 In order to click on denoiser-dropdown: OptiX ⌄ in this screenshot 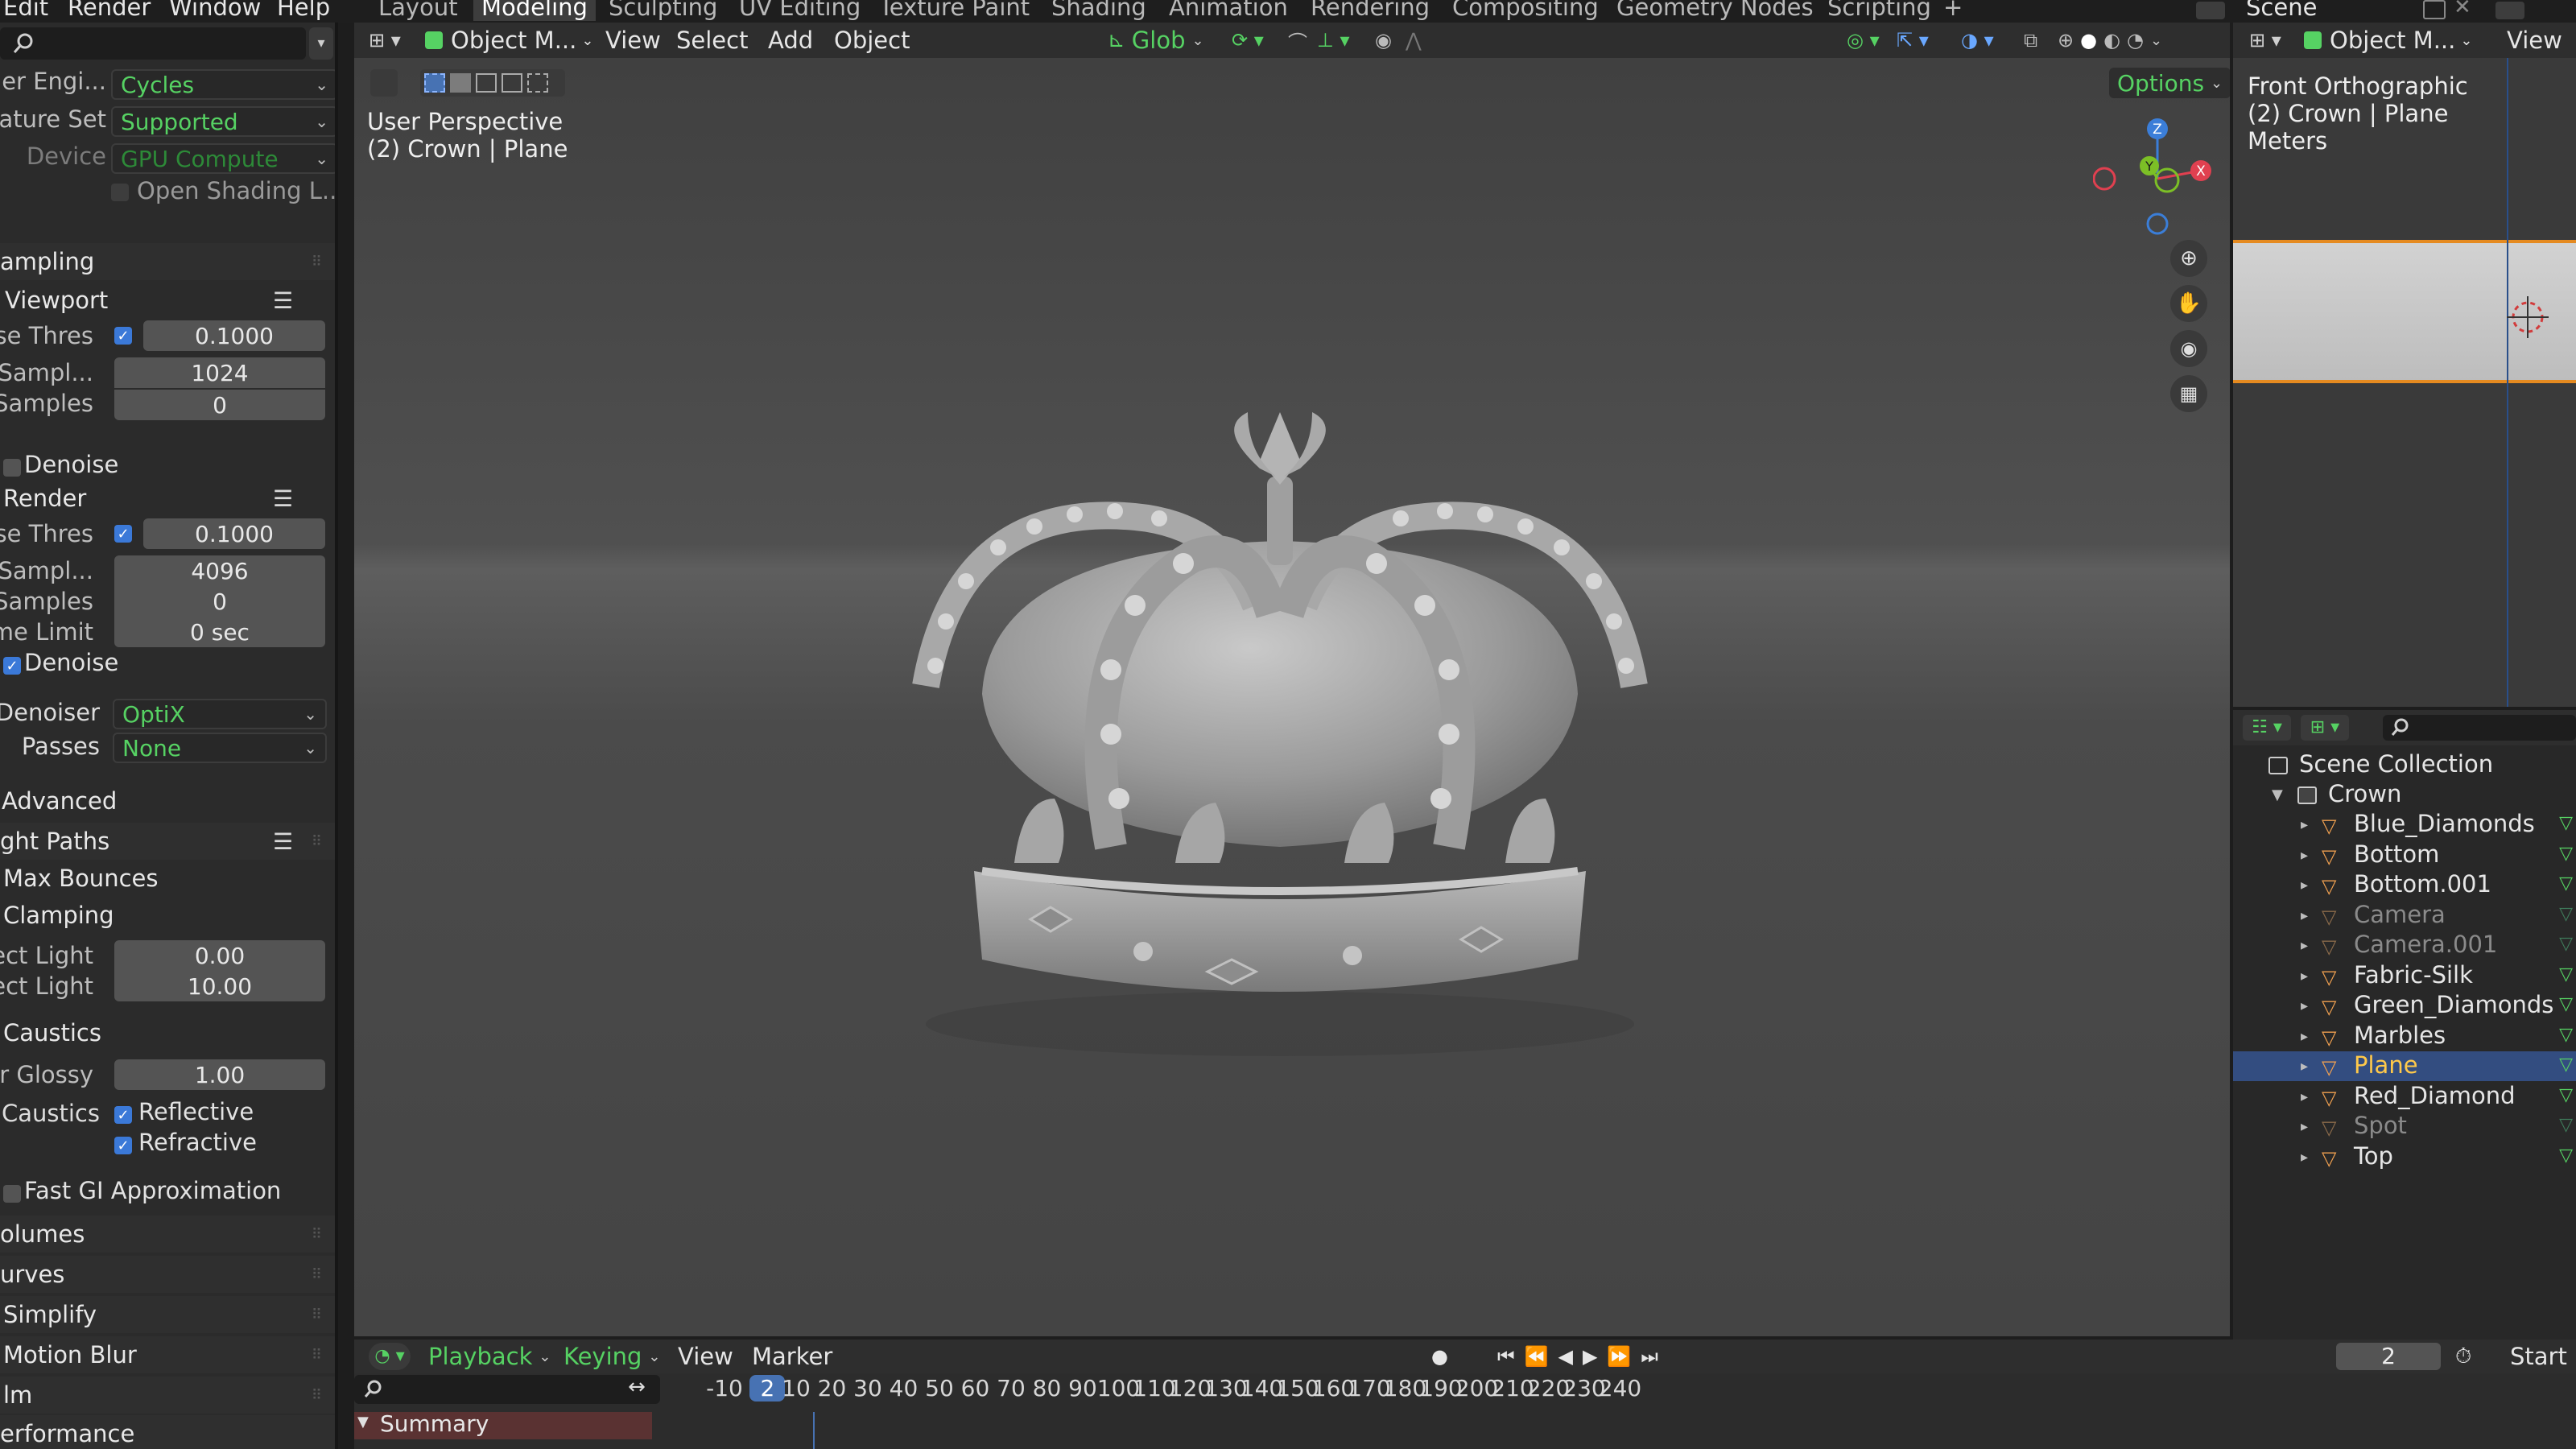, I will do `click(220, 714)`.